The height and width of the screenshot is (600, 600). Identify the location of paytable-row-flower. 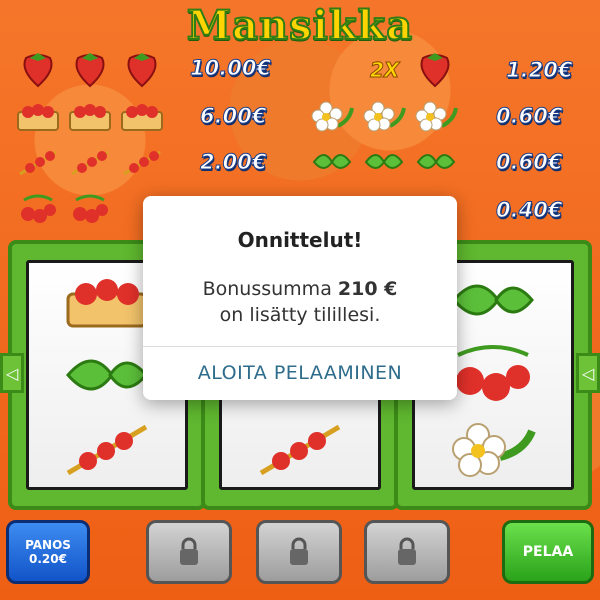
(384, 116).